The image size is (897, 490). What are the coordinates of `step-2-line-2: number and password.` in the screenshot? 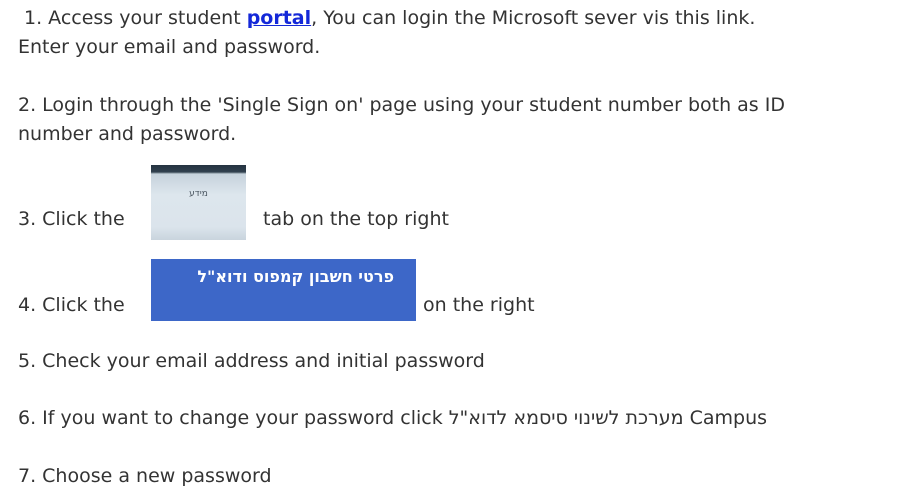 It's located at (127, 134).